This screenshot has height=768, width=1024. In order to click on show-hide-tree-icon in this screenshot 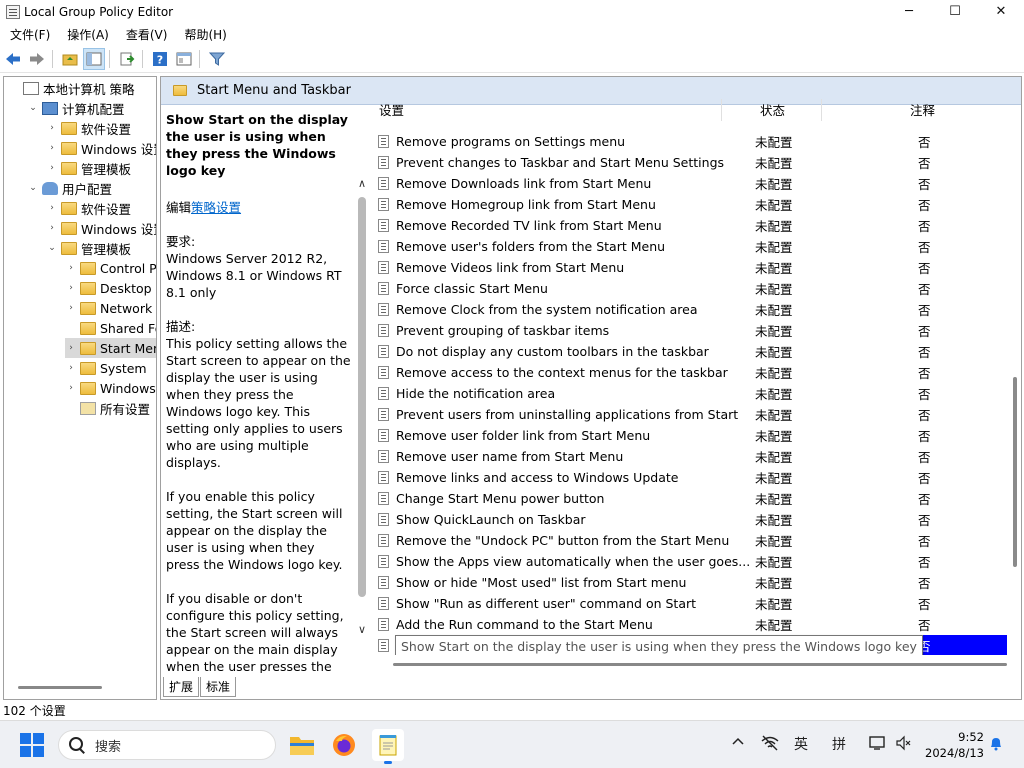, I will do `click(94, 59)`.